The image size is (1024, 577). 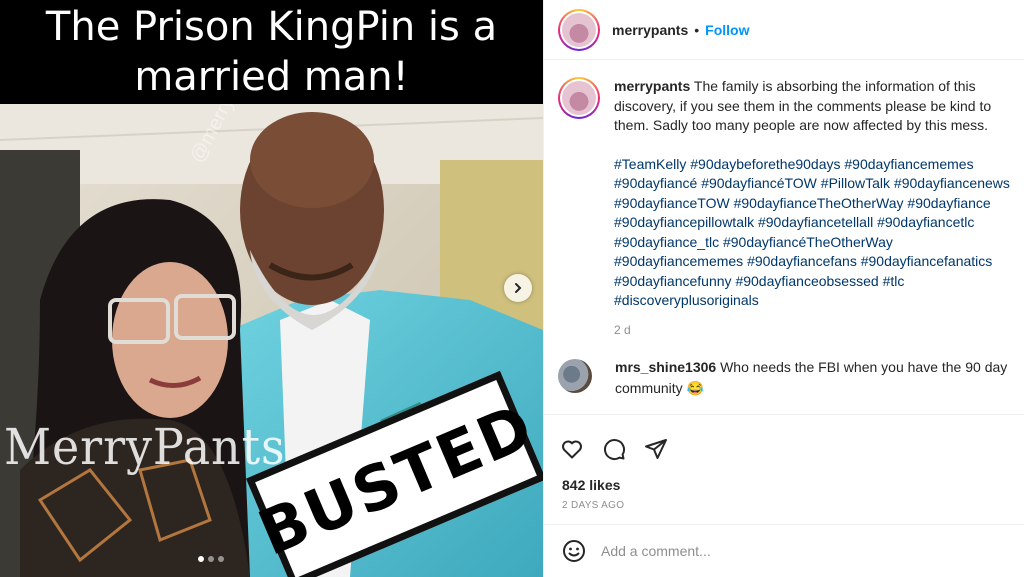 What do you see at coordinates (574, 551) in the screenshot?
I see `smiley-icon` at bounding box center [574, 551].